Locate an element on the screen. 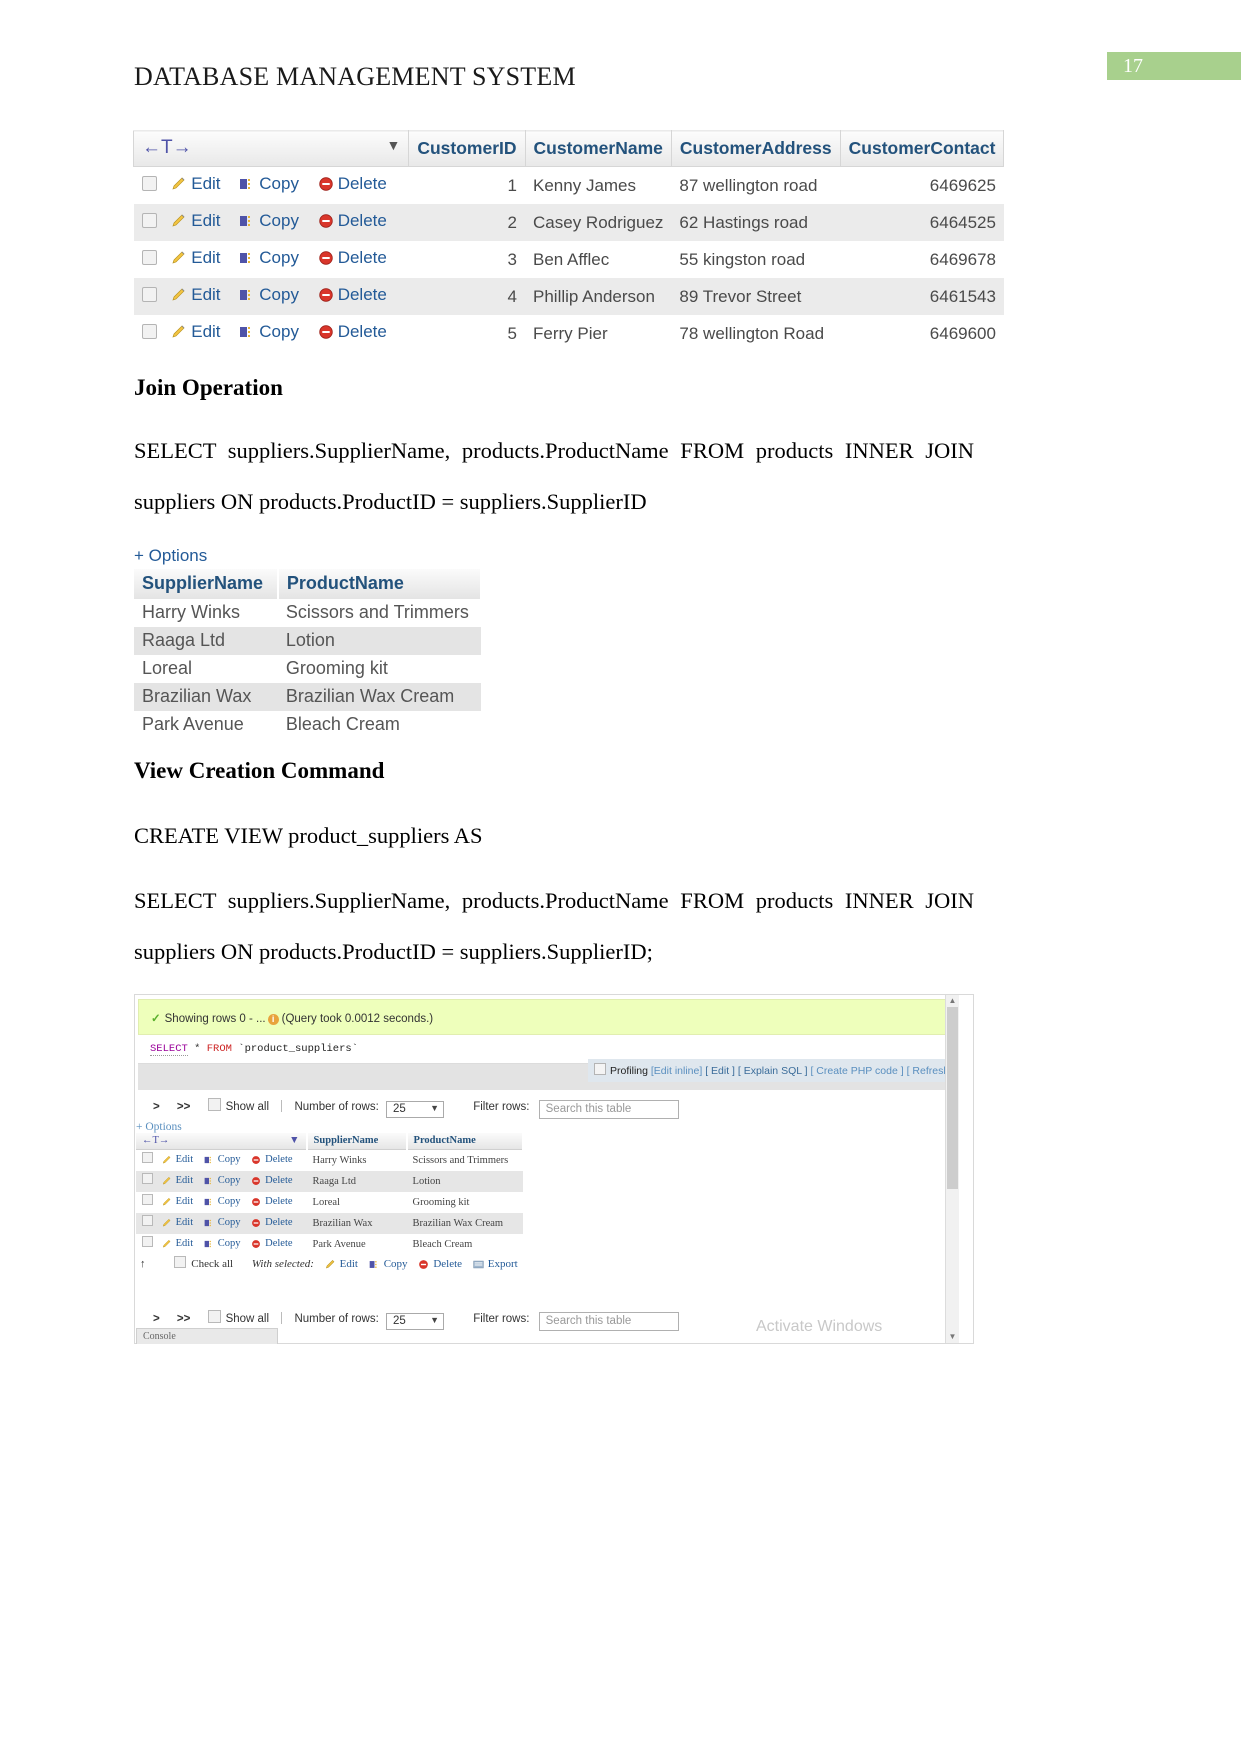  create-php-code-link: [ Create PHP code ] is located at coordinates (856, 1071).